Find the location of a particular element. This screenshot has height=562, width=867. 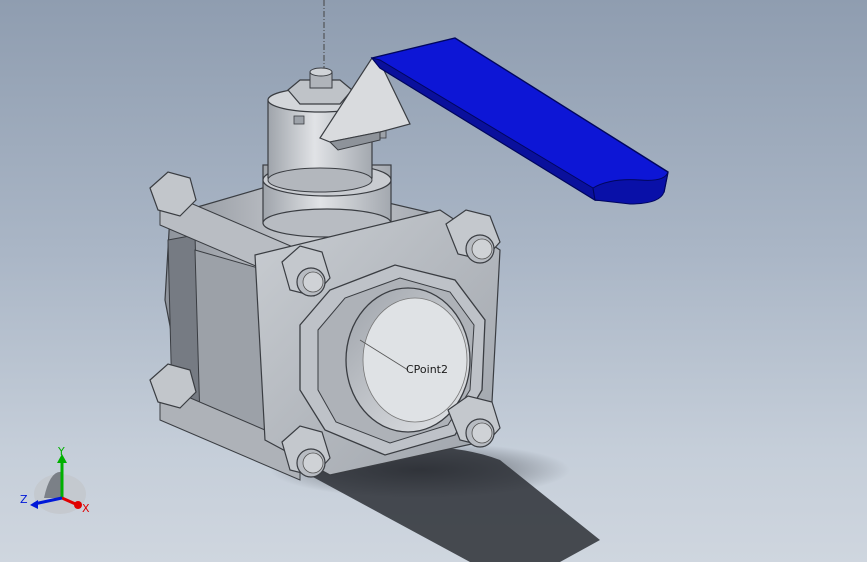

triad-y-label: Y is located at coordinates (61, 451).